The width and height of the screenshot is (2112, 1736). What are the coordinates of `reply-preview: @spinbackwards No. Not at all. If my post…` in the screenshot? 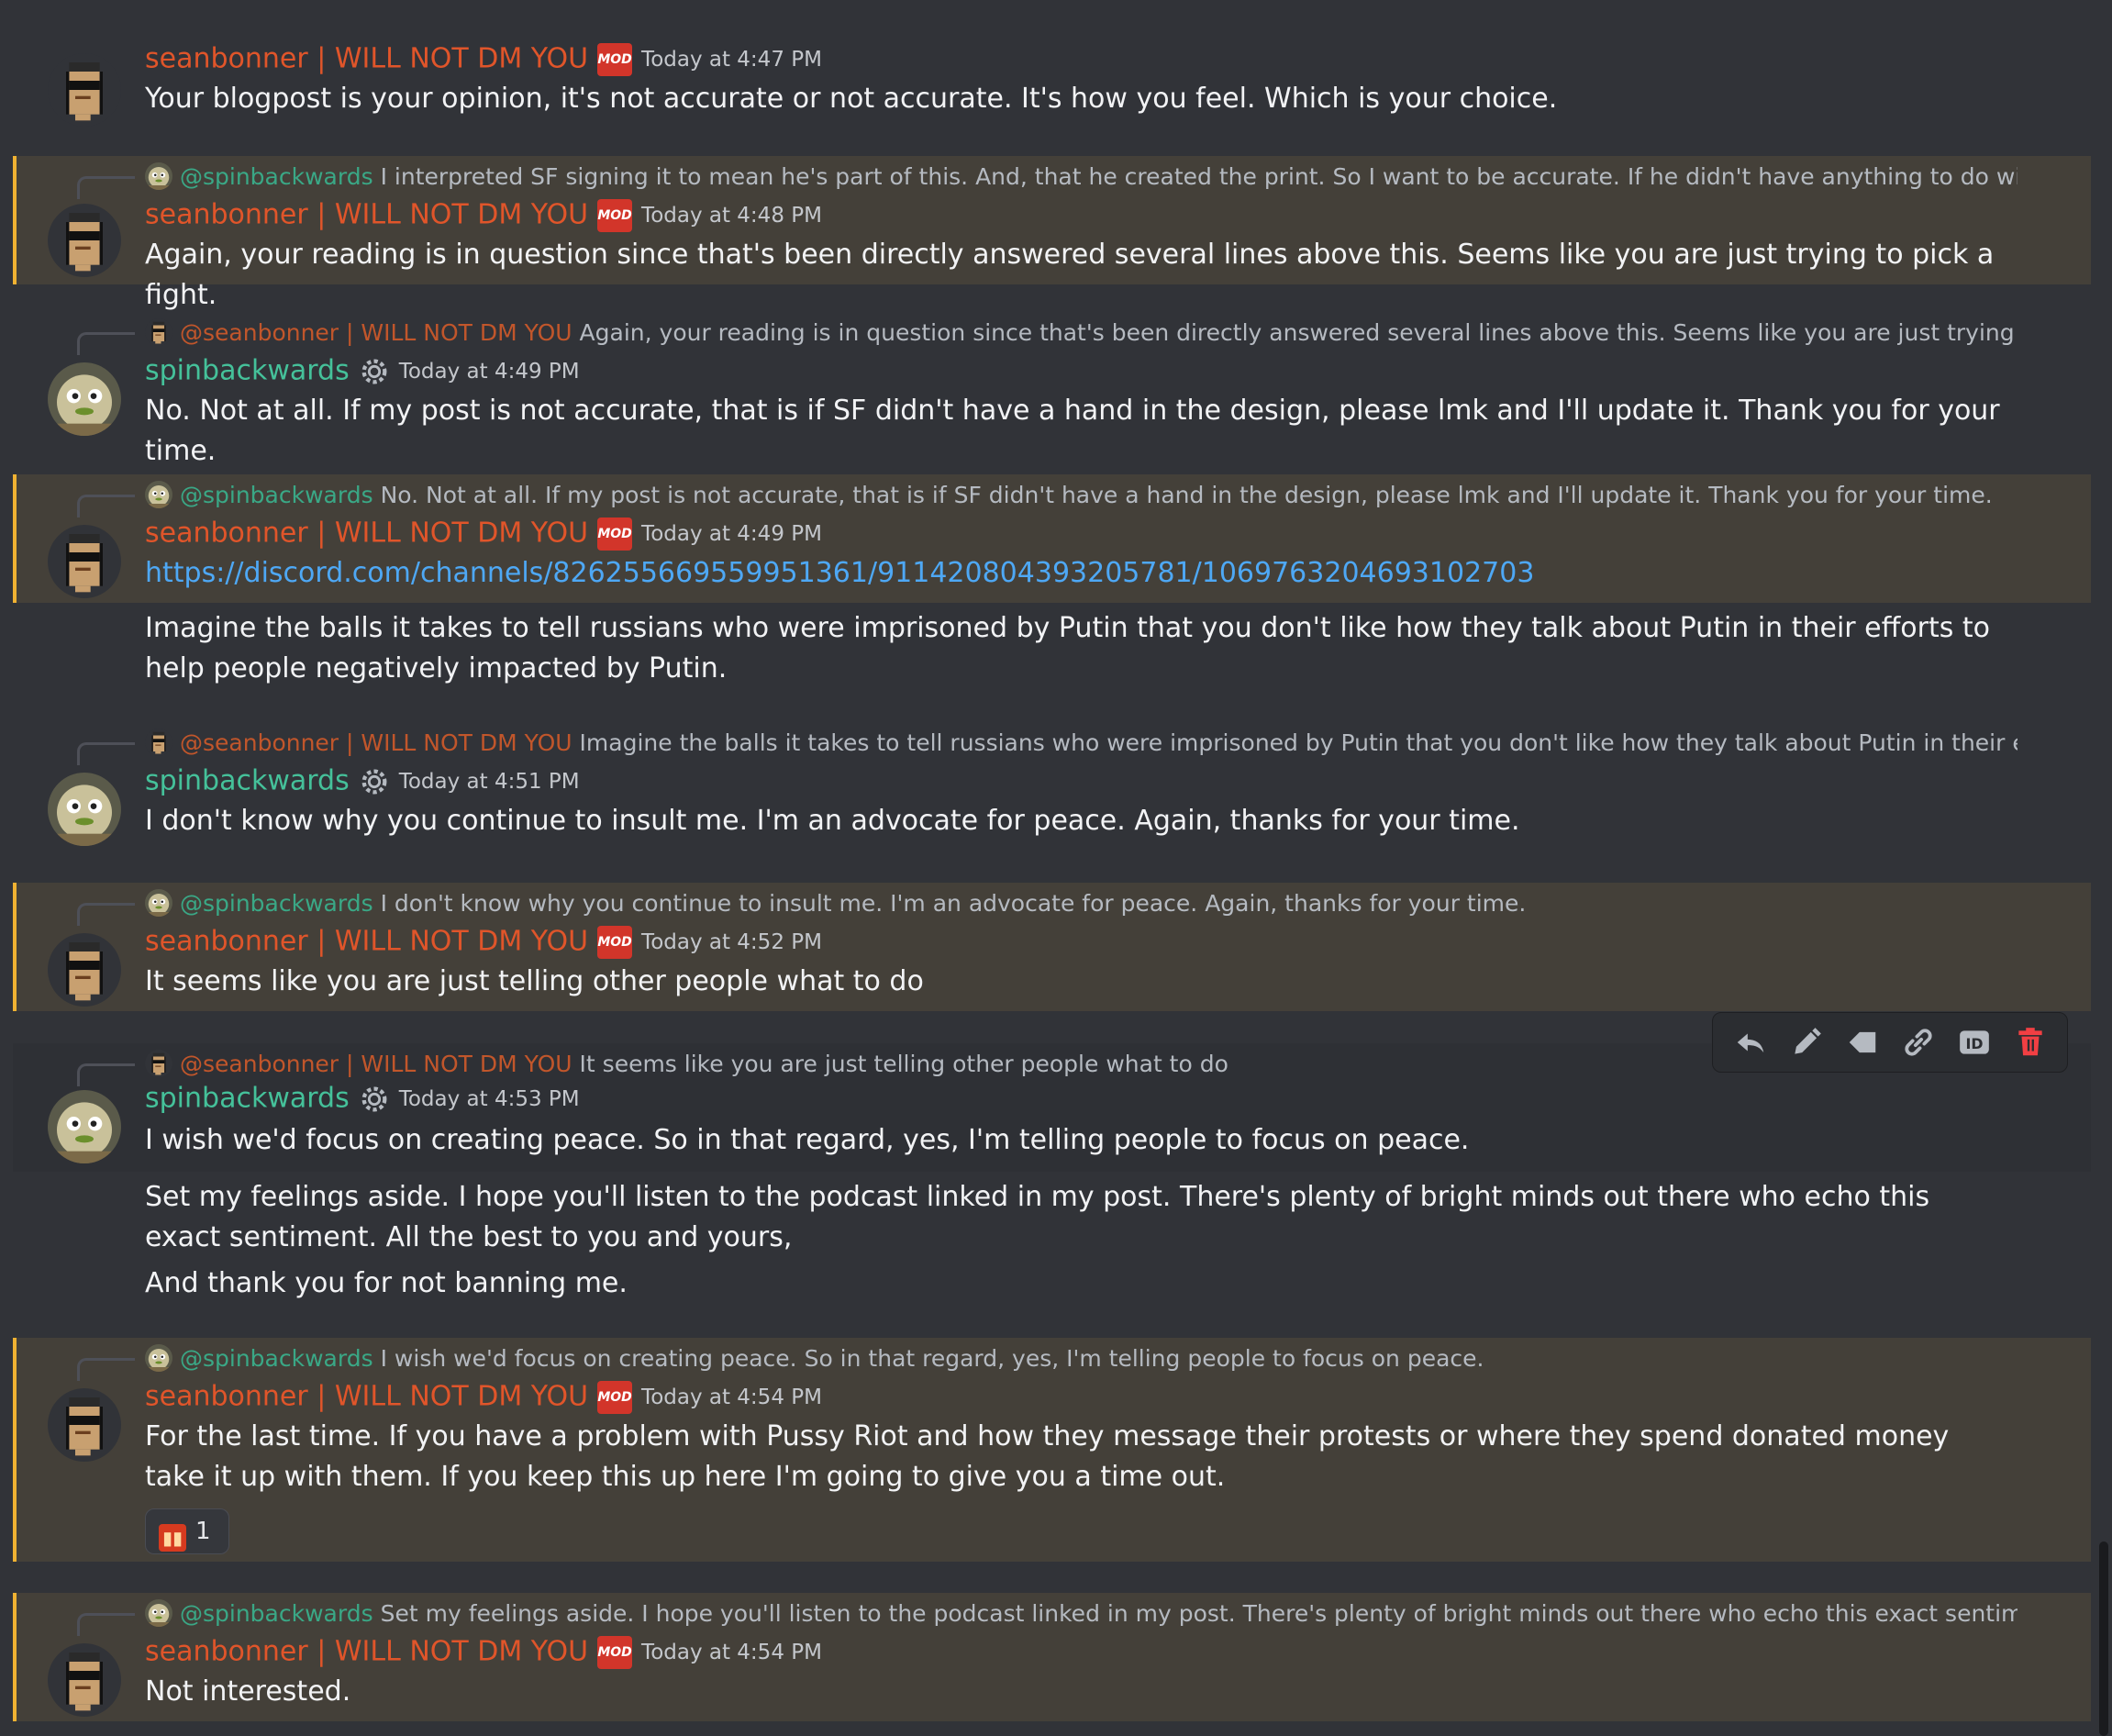 It's located at (1081, 496).